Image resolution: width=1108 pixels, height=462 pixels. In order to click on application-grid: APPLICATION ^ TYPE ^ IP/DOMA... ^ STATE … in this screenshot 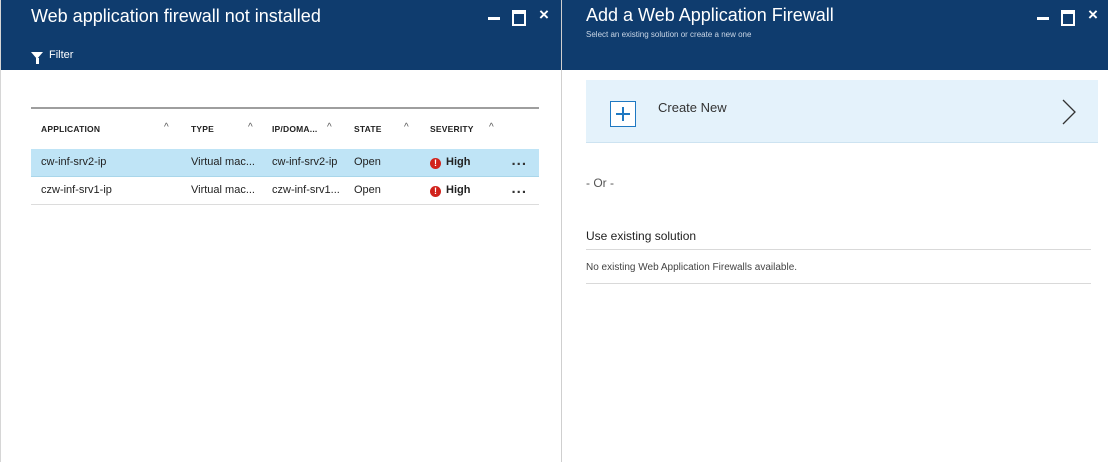, I will do `click(285, 156)`.